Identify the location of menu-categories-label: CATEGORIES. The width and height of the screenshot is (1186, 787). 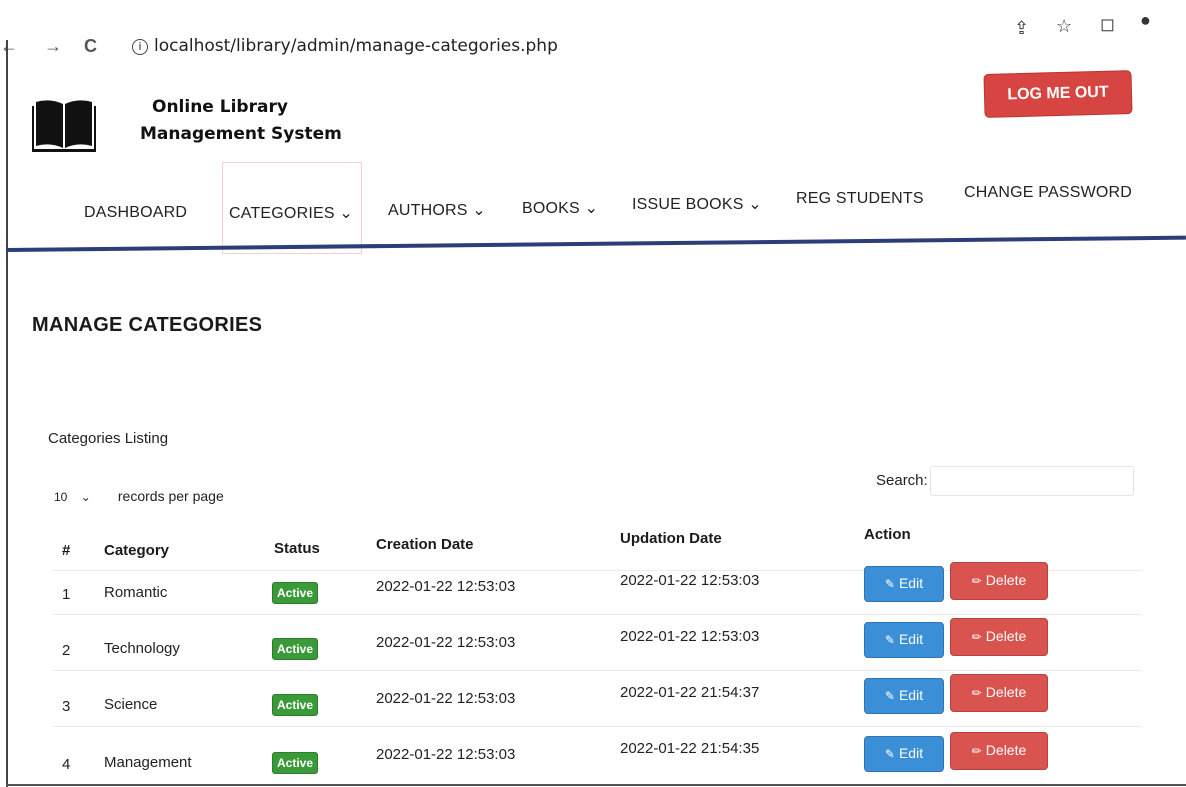
(282, 213).